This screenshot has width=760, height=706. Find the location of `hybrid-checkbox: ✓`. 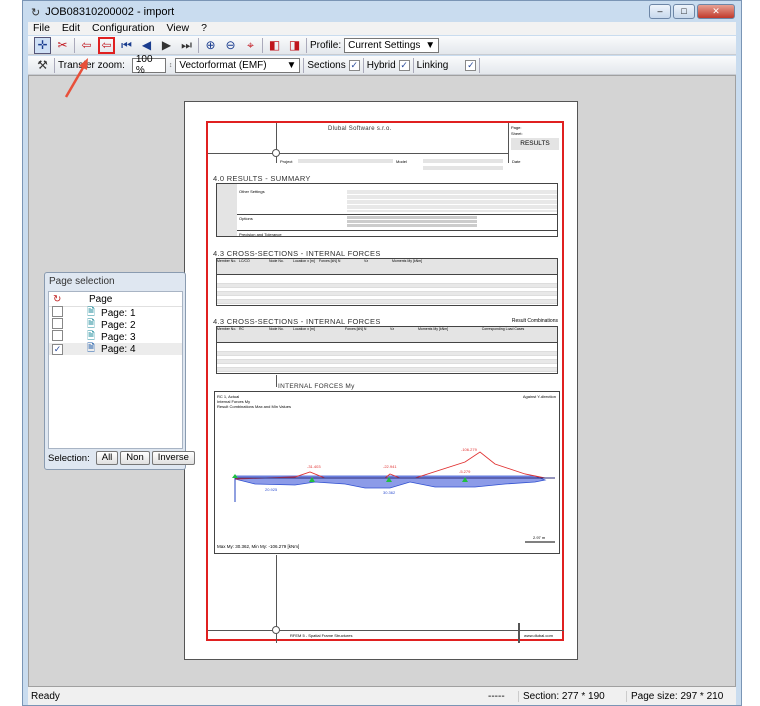

hybrid-checkbox: ✓ is located at coordinates (404, 65).